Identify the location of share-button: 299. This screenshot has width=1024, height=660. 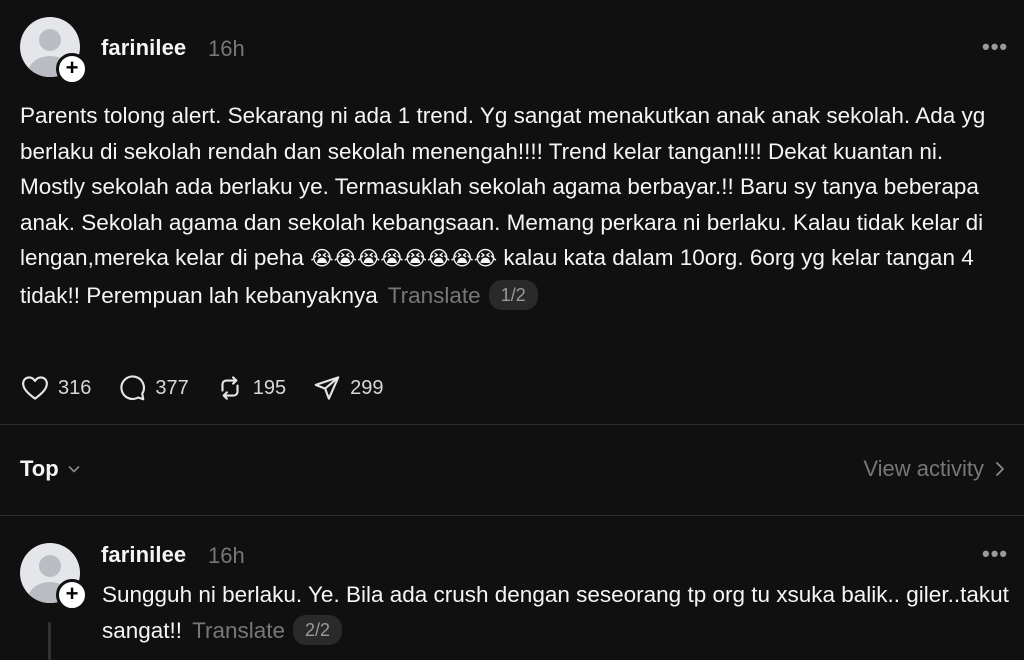
(348, 388).